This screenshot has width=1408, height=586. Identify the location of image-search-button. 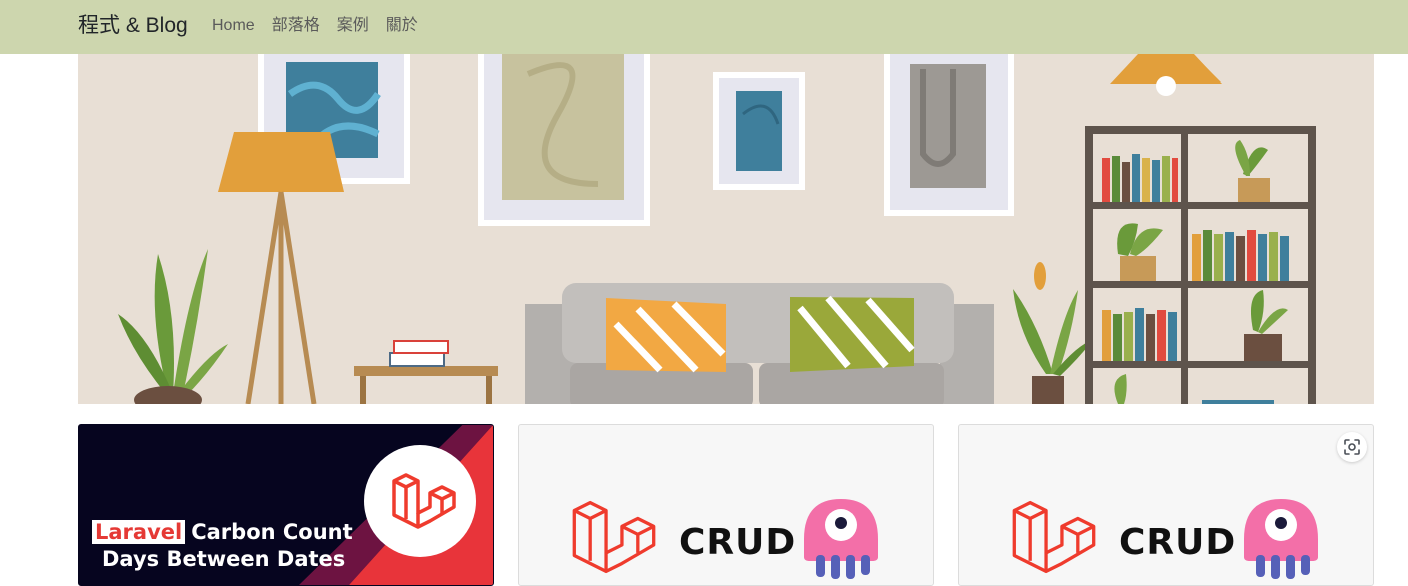
(1352, 447).